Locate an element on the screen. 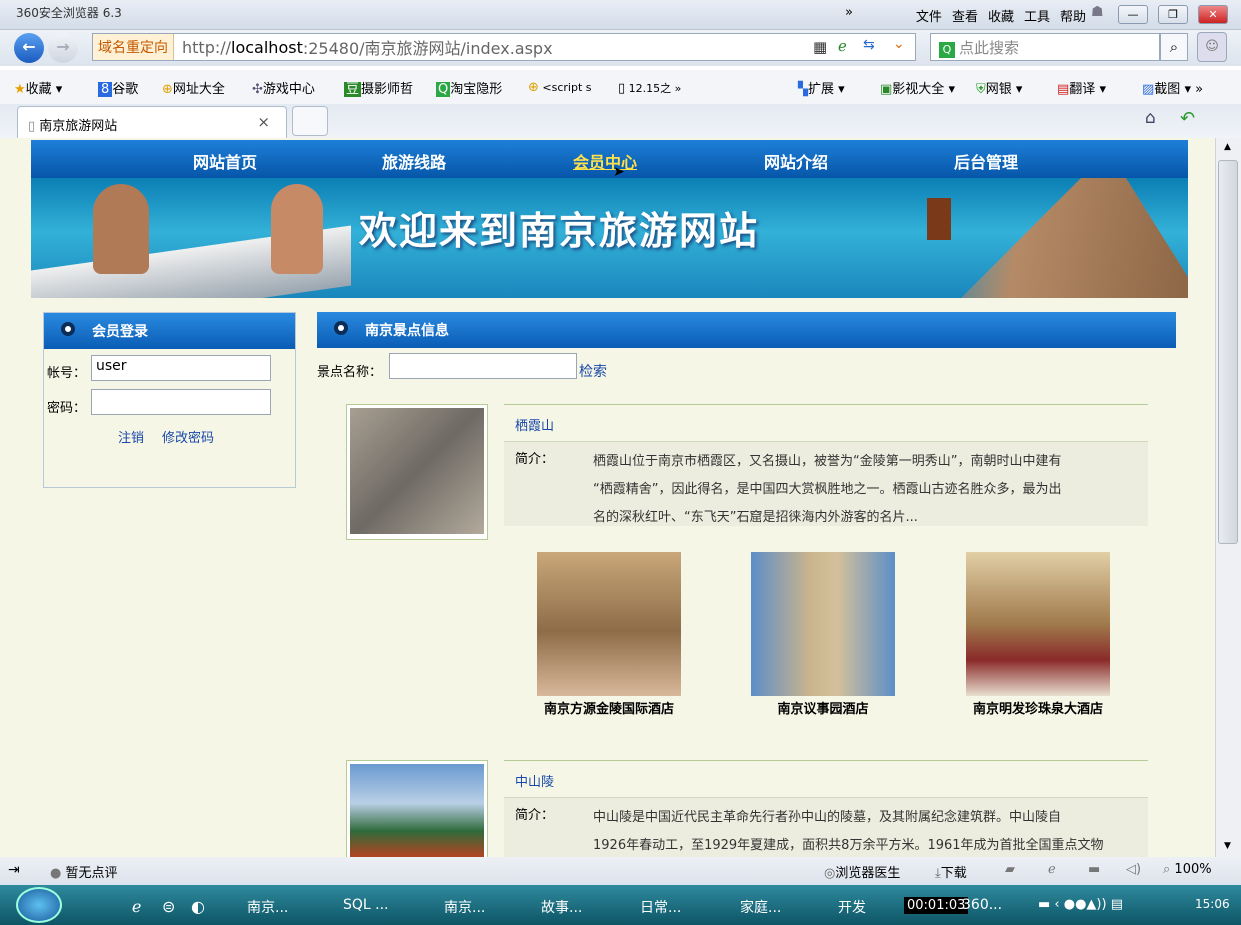 Image resolution: width=1241 pixels, height=925 pixels. ie-icon: ℯ is located at coordinates (1052, 869).